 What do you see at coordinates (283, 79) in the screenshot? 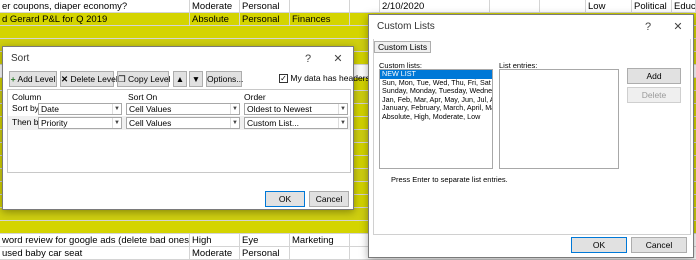
I see `headers-checkbox: ✓` at bounding box center [283, 79].